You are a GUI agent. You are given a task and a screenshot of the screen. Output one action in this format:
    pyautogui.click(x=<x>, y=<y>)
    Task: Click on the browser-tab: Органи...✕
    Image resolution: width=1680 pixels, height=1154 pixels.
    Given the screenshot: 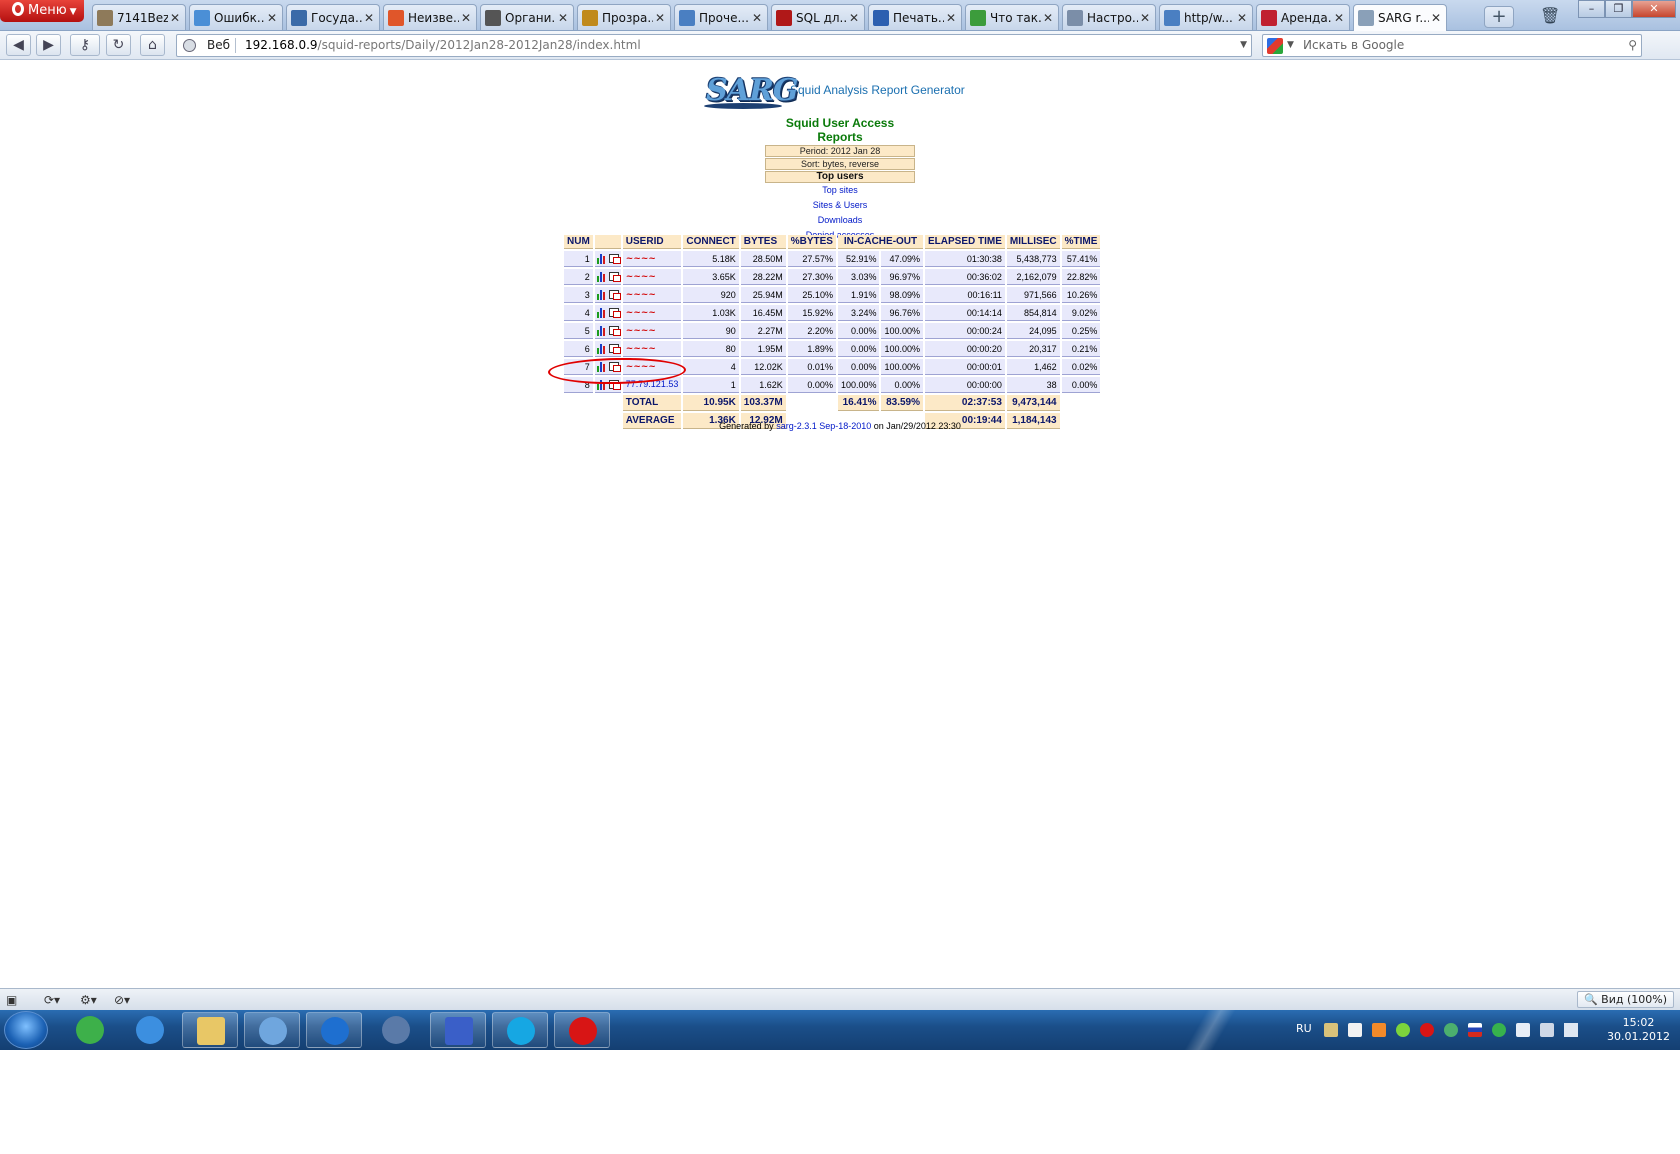 What is the action you would take?
    pyautogui.click(x=527, y=17)
    